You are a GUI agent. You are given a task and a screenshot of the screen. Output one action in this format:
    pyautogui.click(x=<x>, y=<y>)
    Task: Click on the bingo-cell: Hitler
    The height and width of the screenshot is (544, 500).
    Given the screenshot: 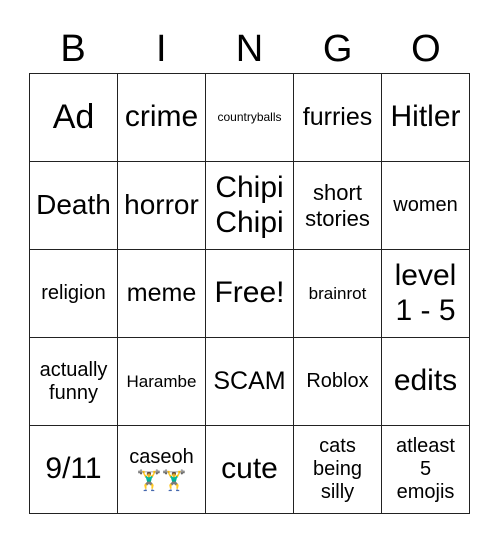 What is the action you would take?
    pyautogui.click(x=426, y=118)
    